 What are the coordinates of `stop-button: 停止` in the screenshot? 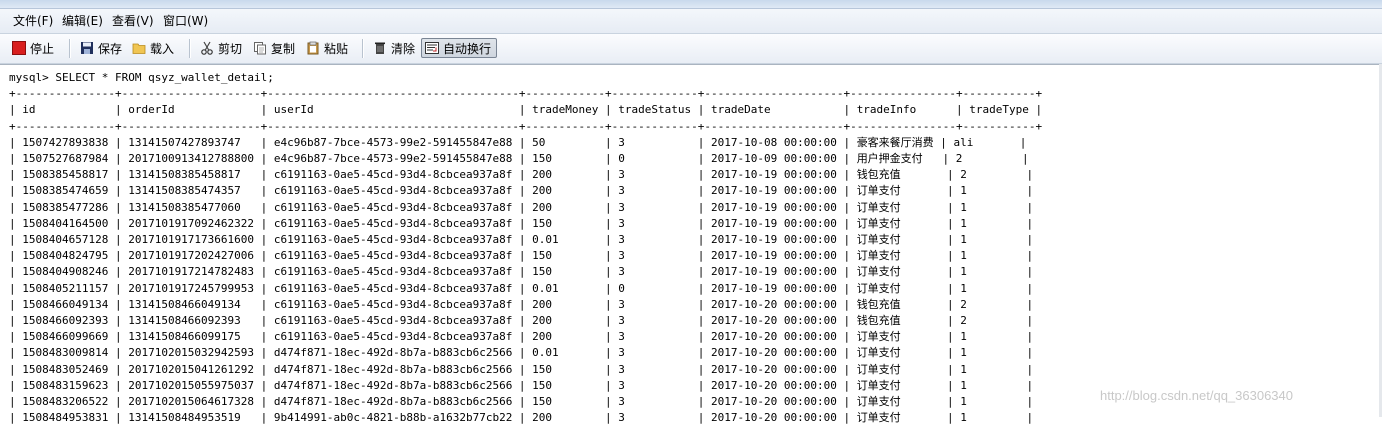 It's located at (33, 48).